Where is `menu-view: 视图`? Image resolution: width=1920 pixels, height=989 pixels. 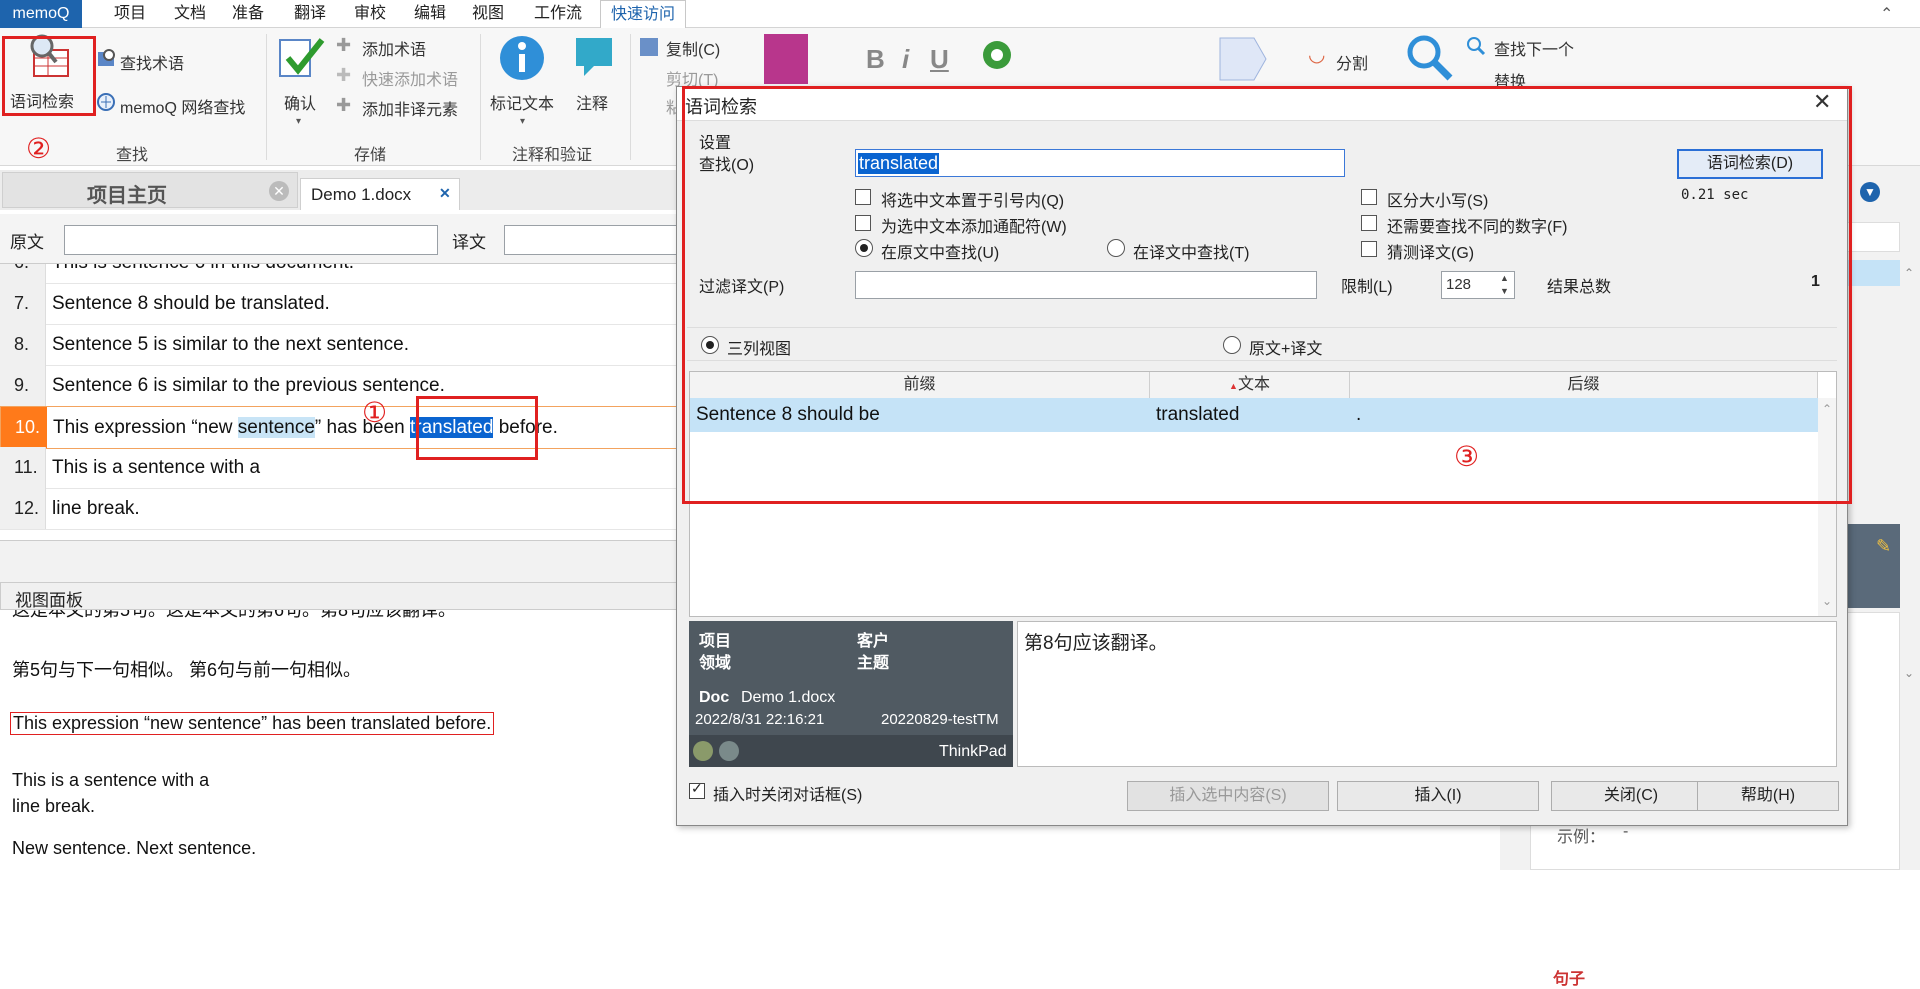 menu-view: 视图 is located at coordinates (488, 14).